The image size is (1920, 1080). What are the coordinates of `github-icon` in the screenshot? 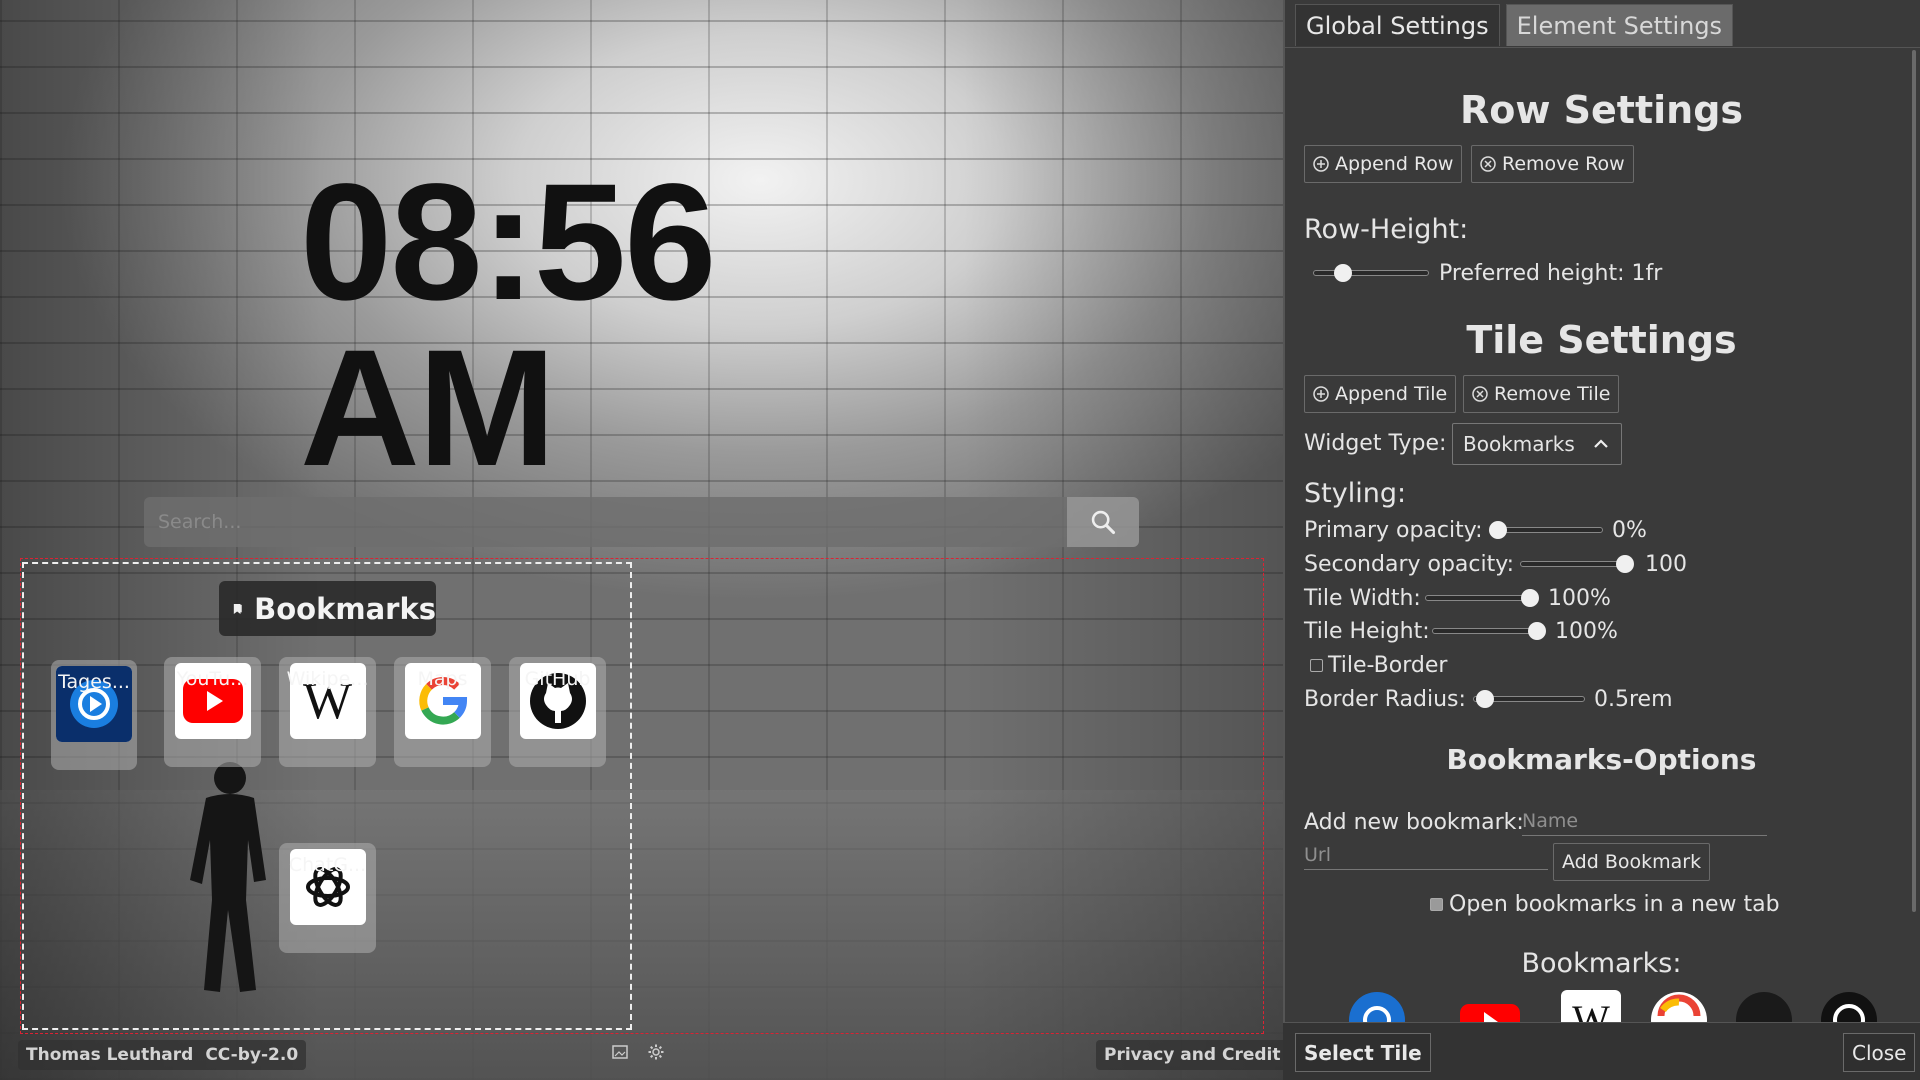 It's located at (1764, 1006).